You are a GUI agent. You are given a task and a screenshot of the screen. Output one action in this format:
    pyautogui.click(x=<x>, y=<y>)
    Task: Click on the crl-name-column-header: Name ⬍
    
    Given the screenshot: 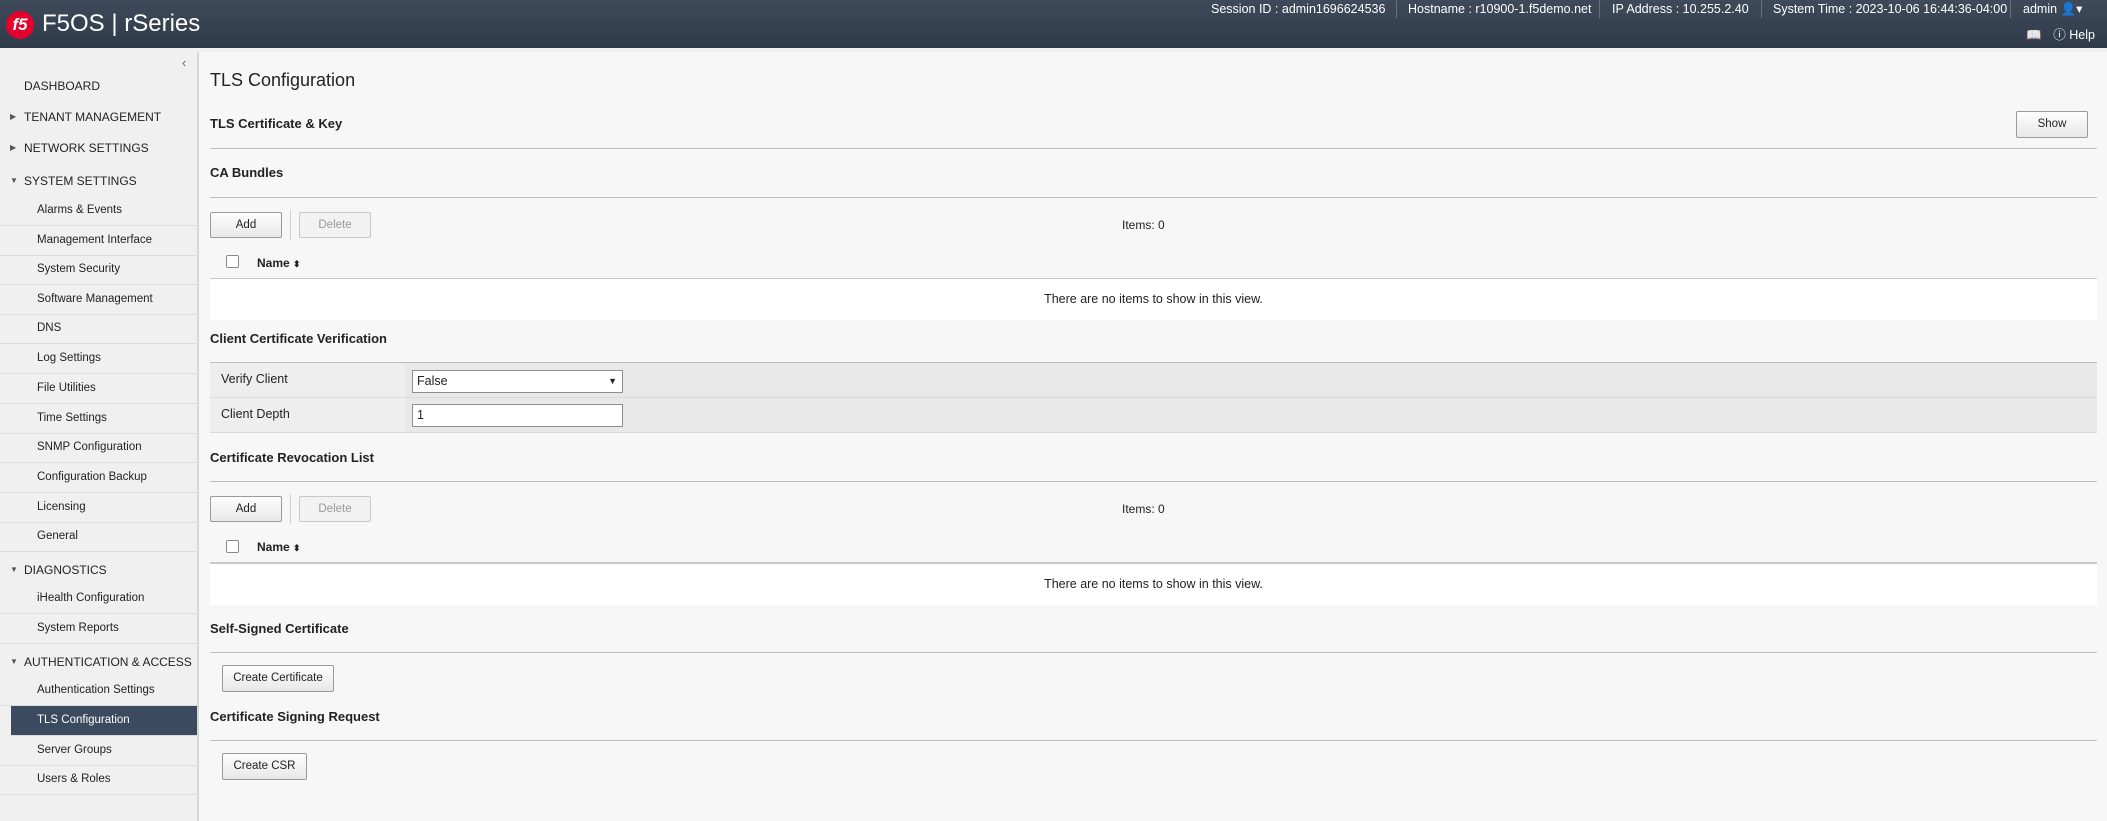 What is the action you would take?
    pyautogui.click(x=279, y=547)
    